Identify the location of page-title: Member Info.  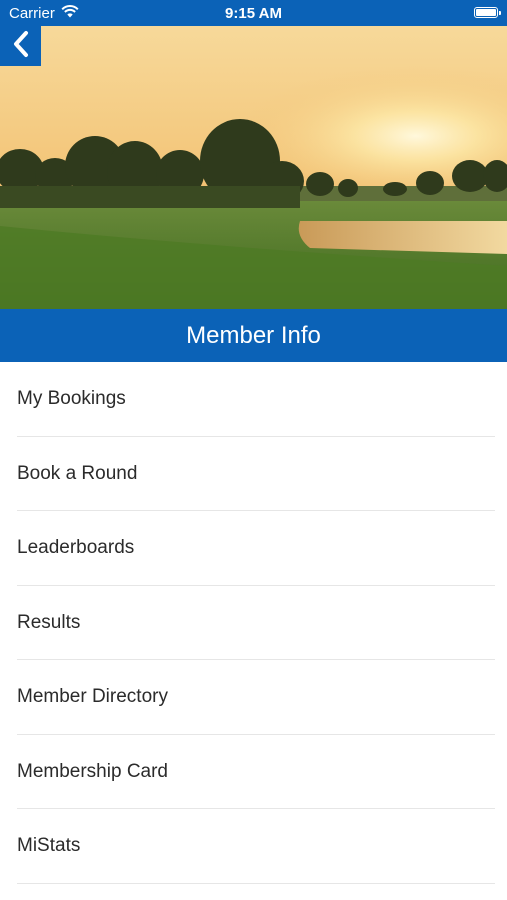
(253, 335).